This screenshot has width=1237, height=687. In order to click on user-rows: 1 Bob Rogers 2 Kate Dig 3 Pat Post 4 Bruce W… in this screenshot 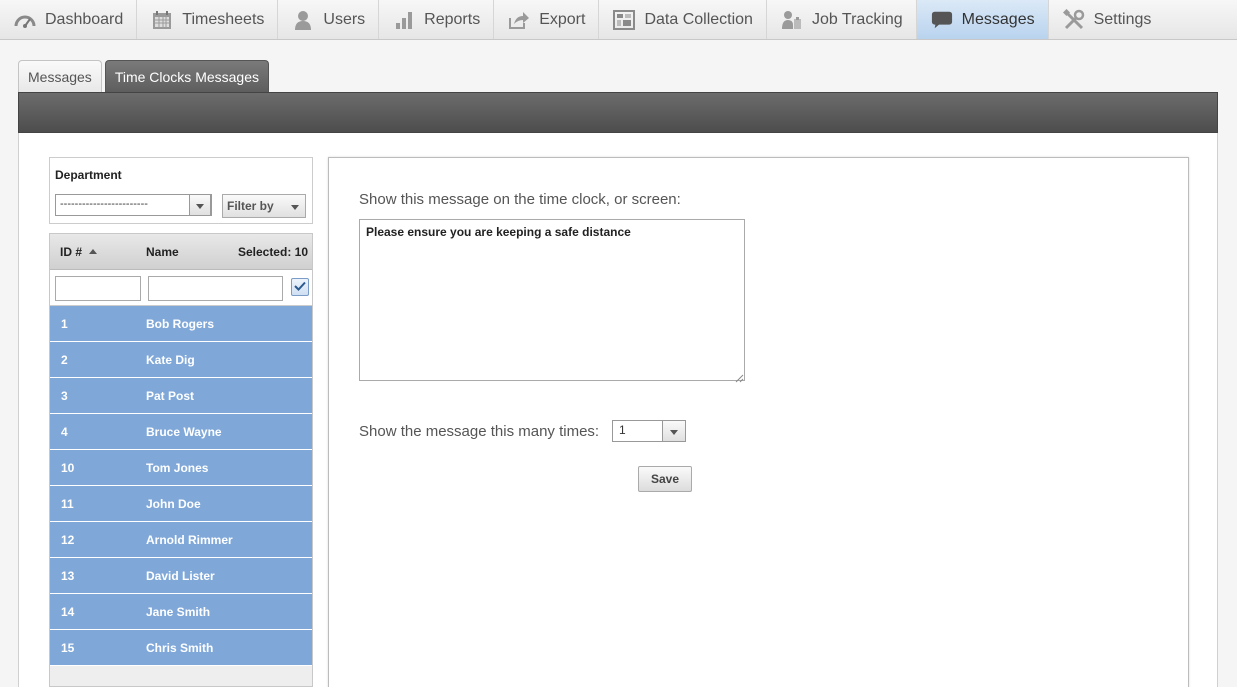, I will do `click(181, 486)`.